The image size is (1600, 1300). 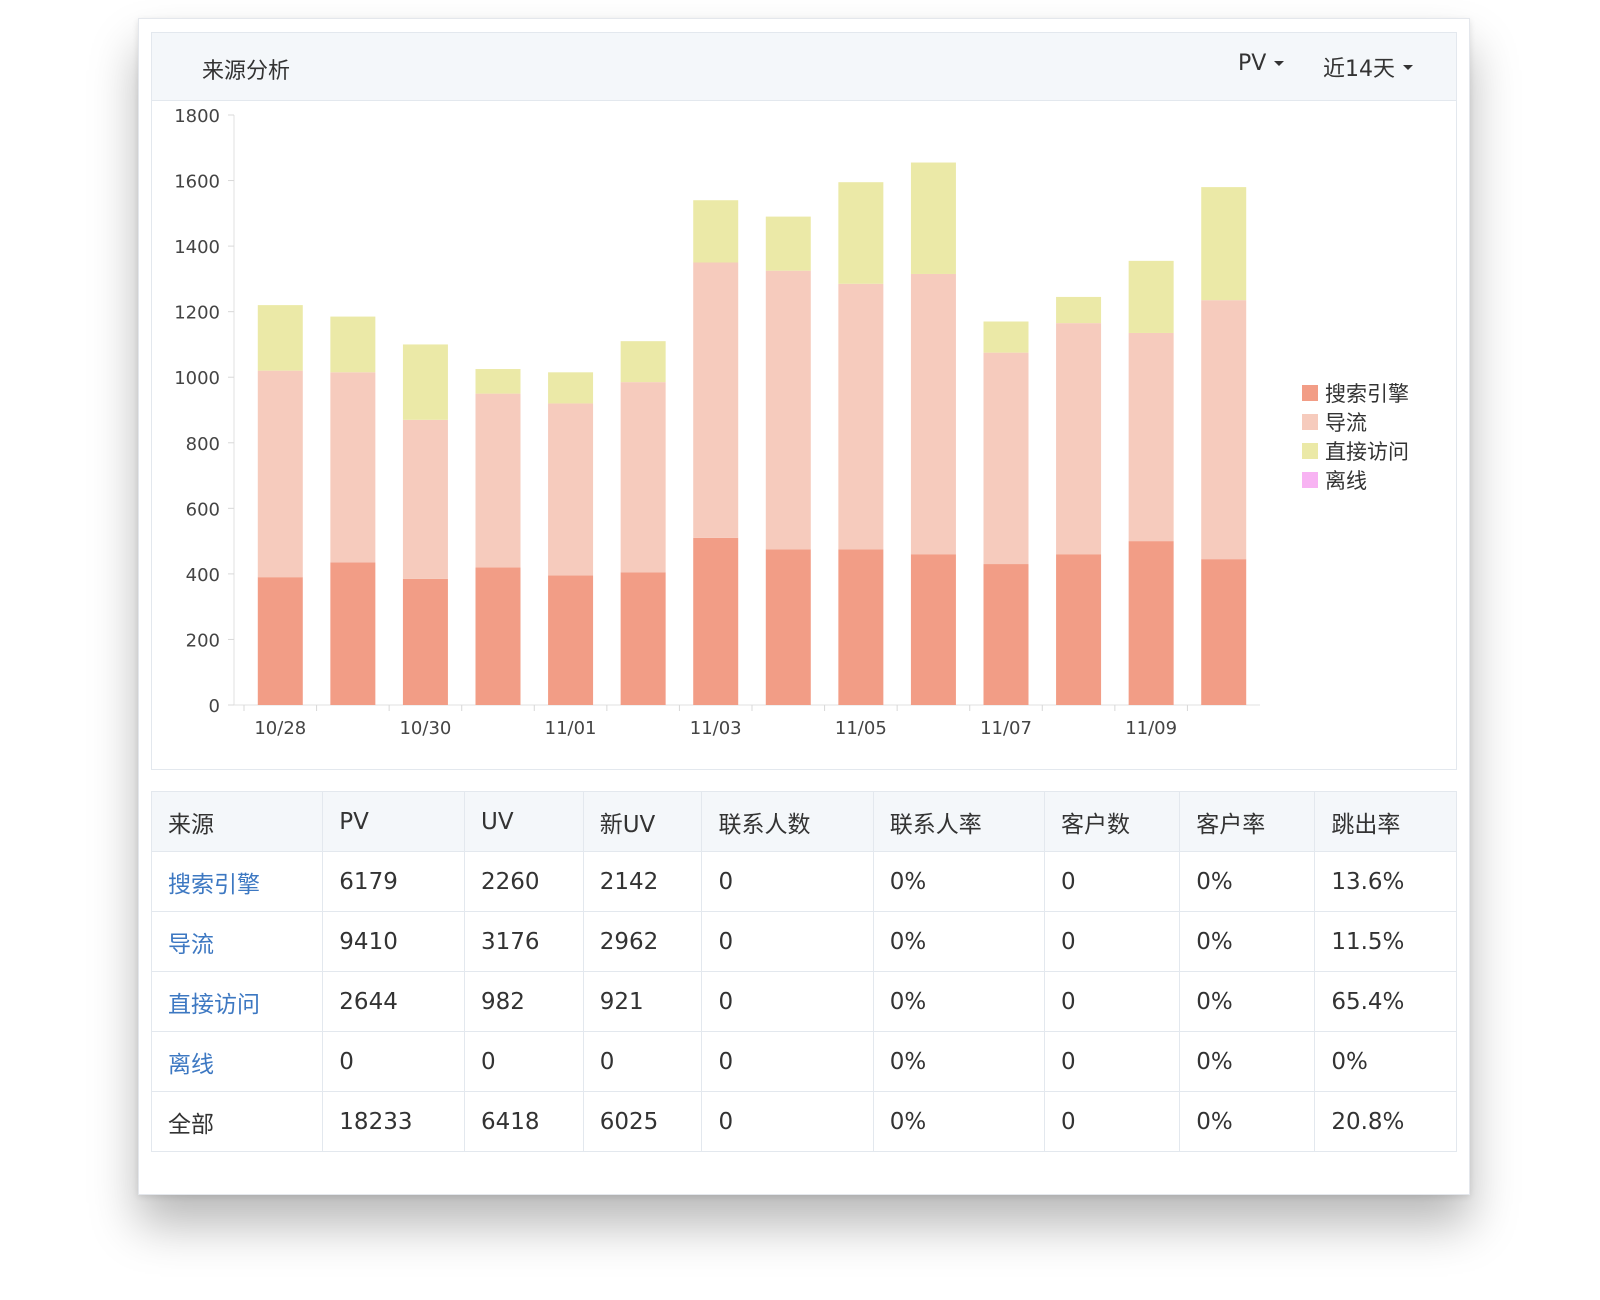 I want to click on cell-source: 搜索引擎, so click(x=237, y=881).